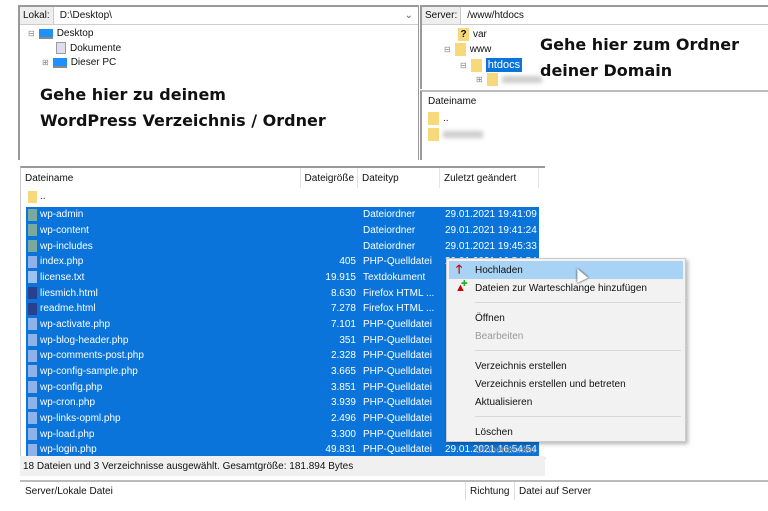 The image size is (768, 511). What do you see at coordinates (566, 450) in the screenshot?
I see `menu-item-umbenennen: Umbenennen` at bounding box center [566, 450].